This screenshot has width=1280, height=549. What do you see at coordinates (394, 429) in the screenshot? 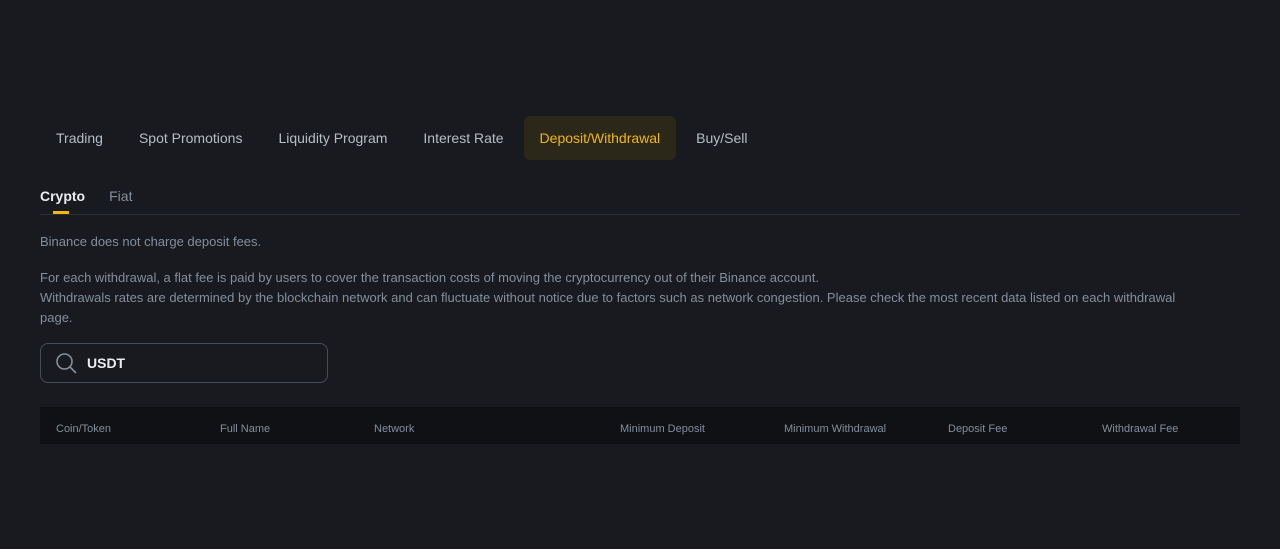
I see `column-header-network: Network` at bounding box center [394, 429].